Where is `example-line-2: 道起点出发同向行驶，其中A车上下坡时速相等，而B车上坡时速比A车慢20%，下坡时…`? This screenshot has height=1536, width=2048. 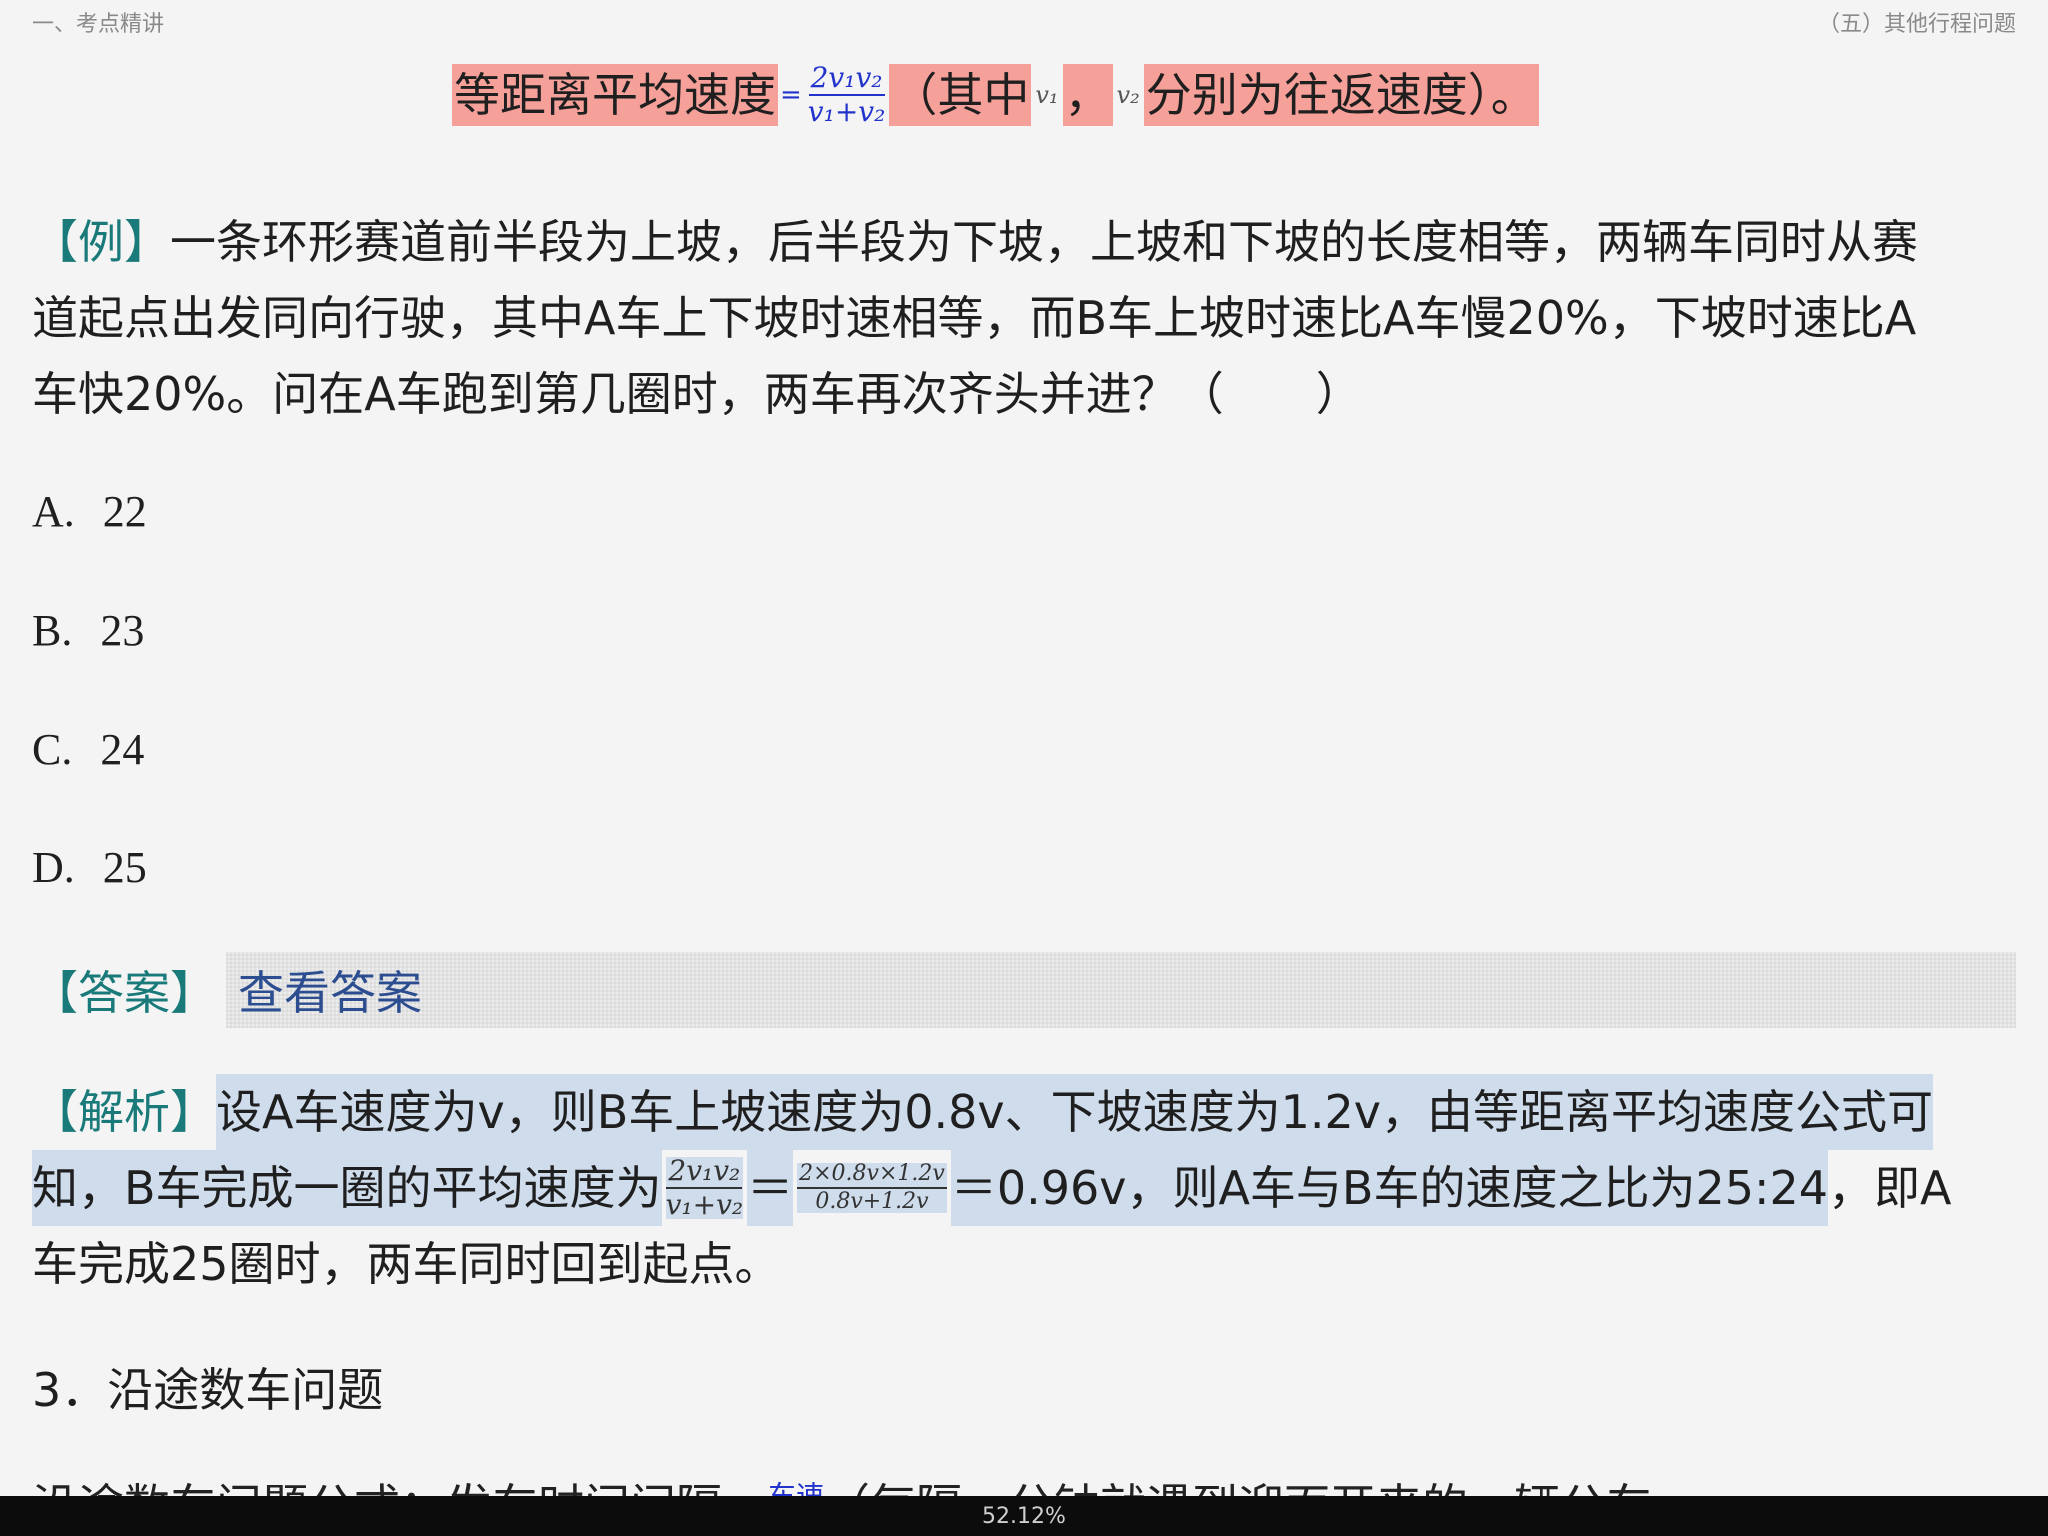 example-line-2: 道起点出发同向行驶，其中A车上下坡时速相等，而B车上坡时速比A车慢20%，下坡时… is located at coordinates (974, 318).